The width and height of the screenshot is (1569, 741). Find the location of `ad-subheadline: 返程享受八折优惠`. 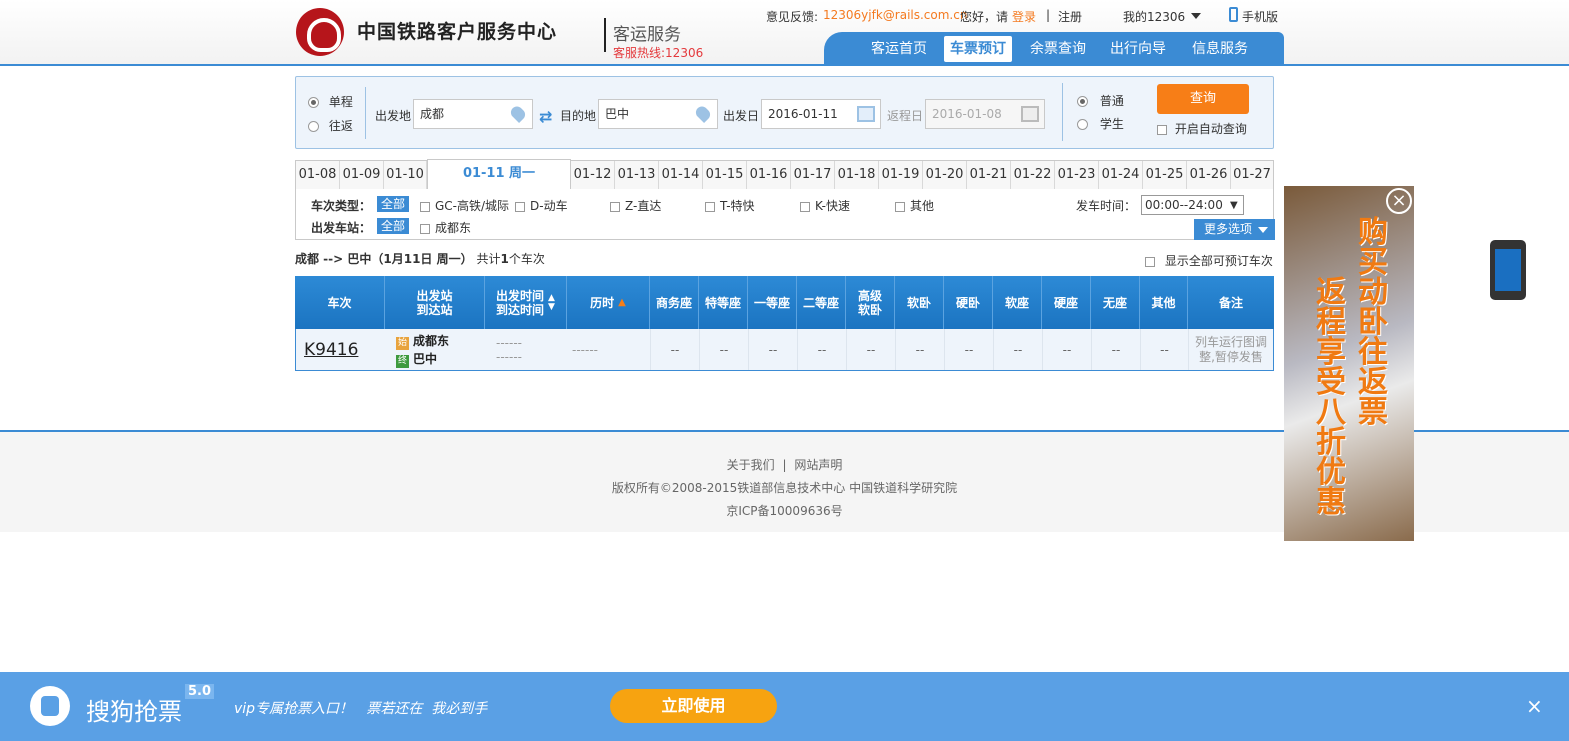

ad-subheadline: 返程享受八折优惠 is located at coordinates (1331, 397).